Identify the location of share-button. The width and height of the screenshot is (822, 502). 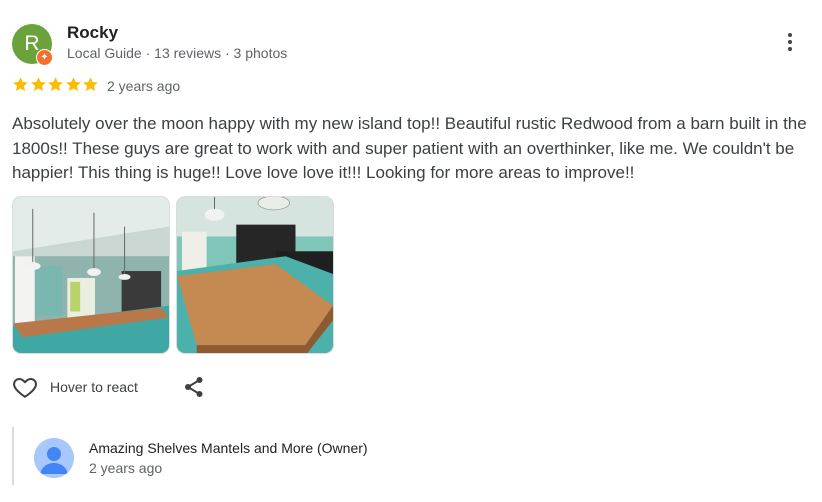
(194, 387).